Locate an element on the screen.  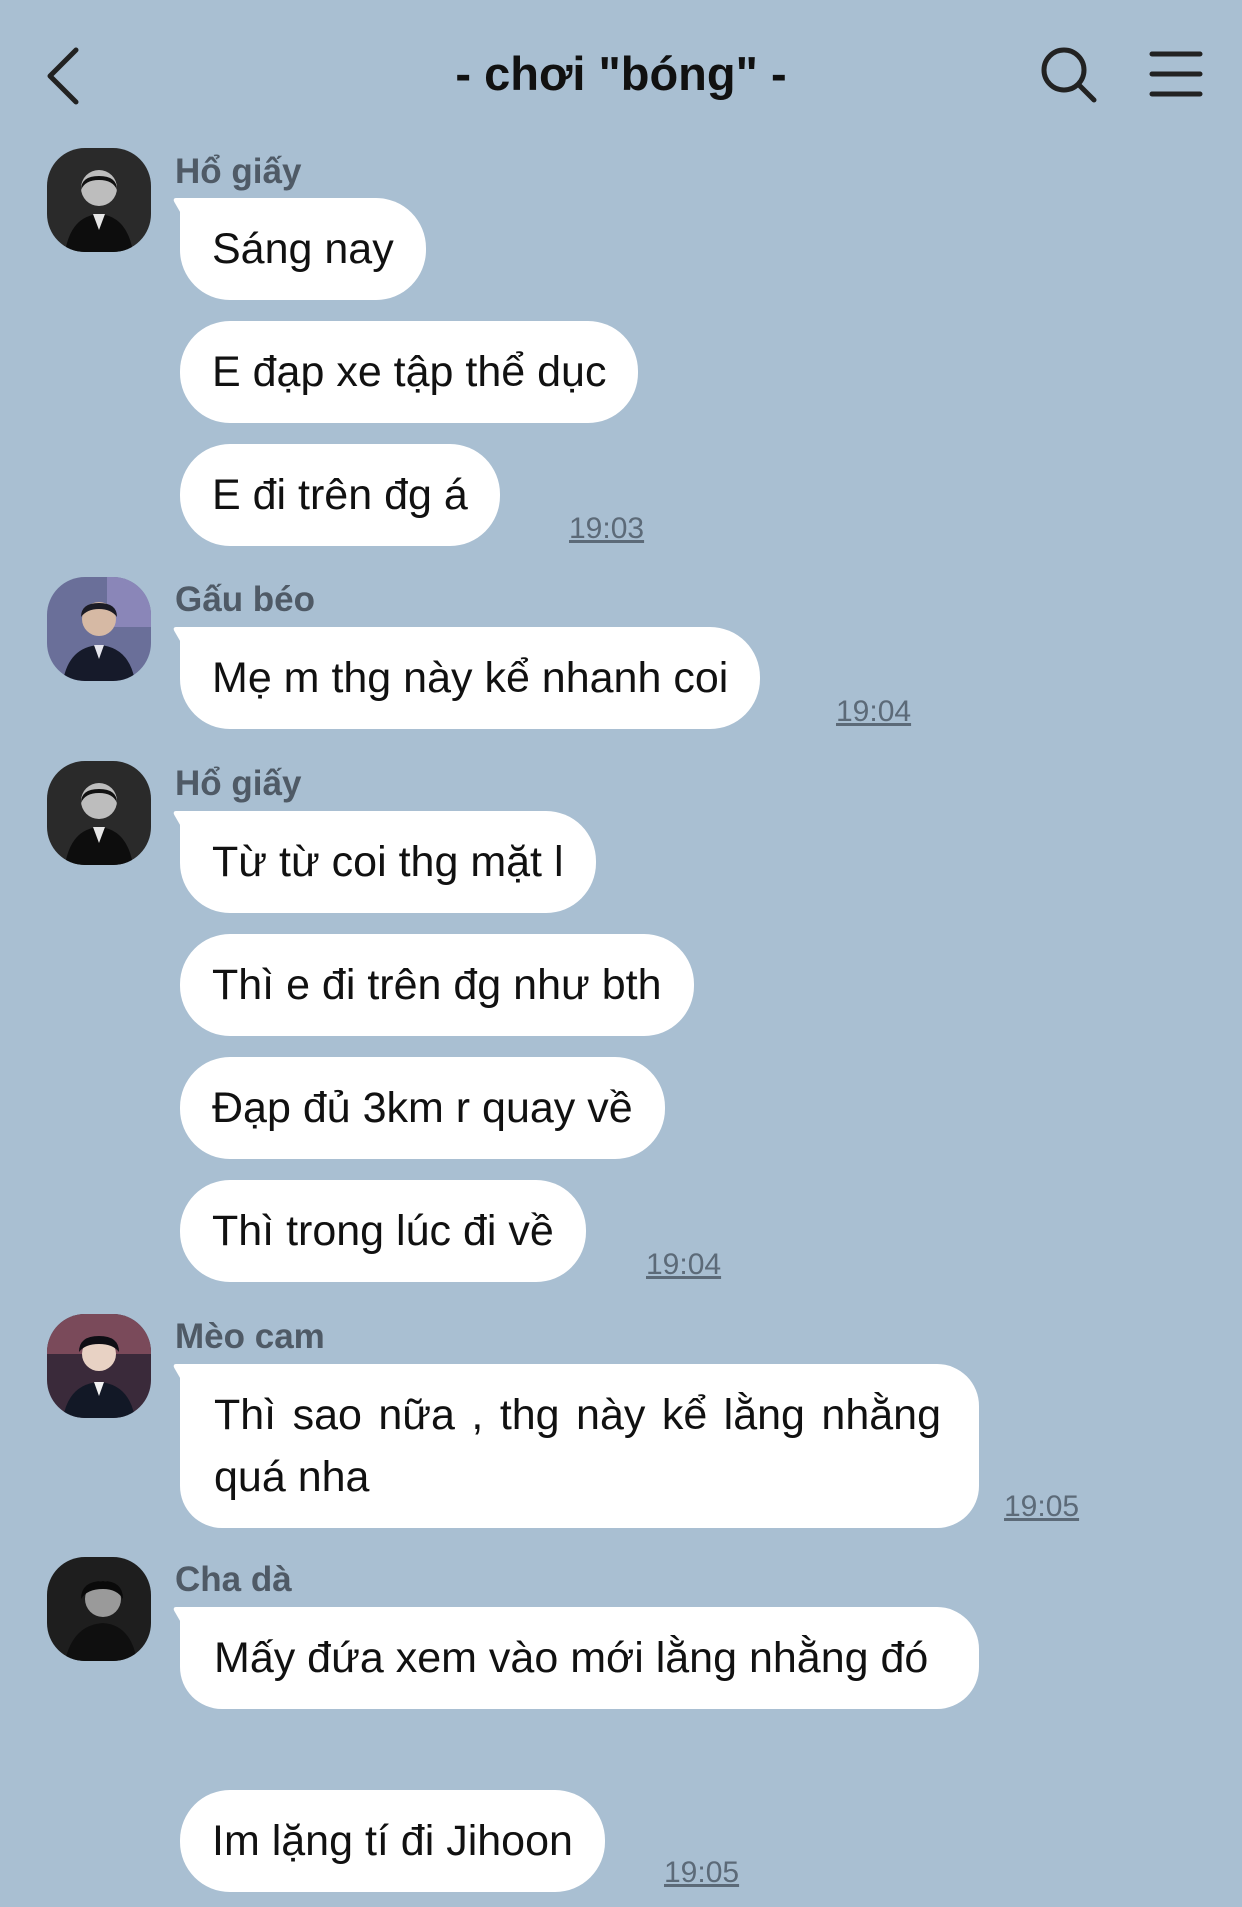
message-bubble: E đi trên đg á is located at coordinates (340, 495).